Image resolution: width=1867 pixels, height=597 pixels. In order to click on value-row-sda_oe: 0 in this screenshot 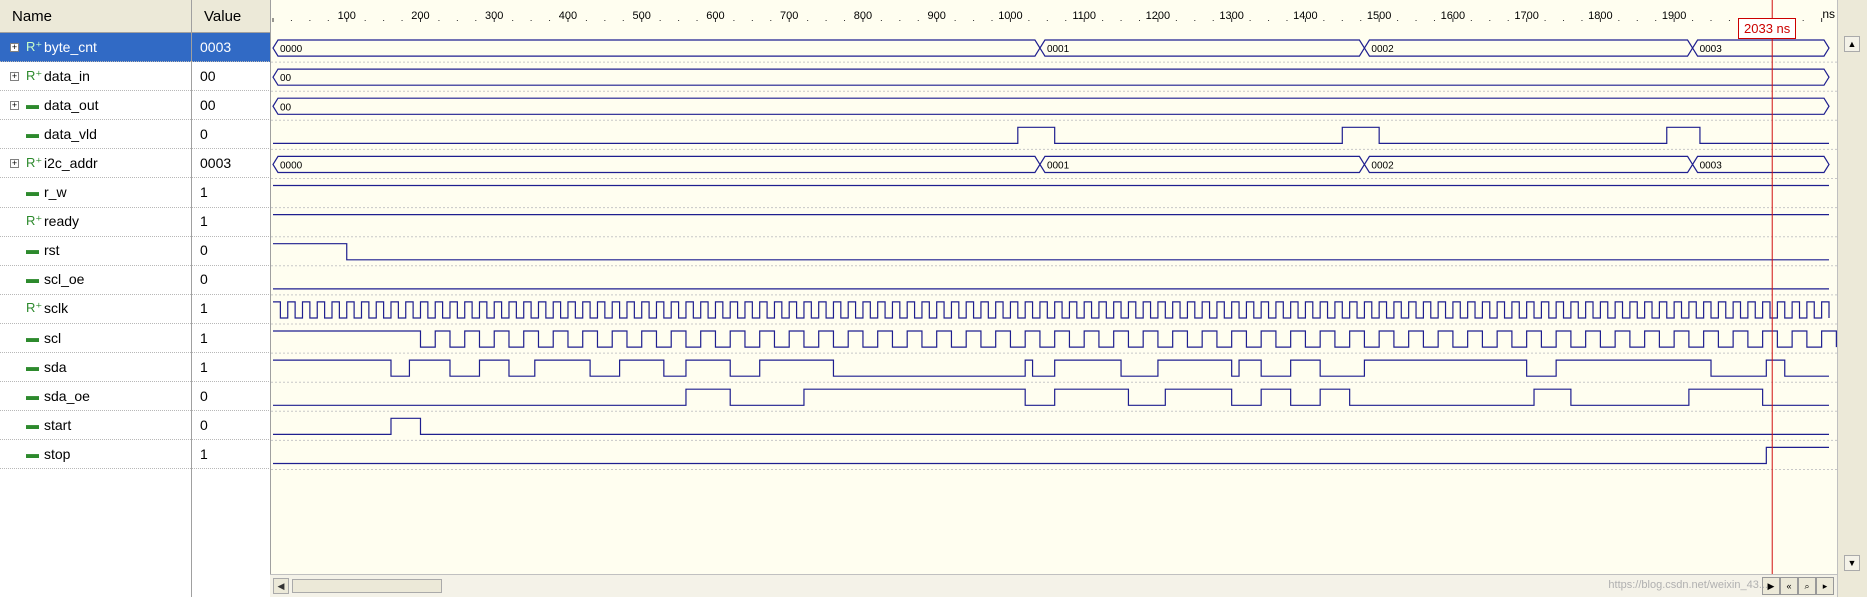, I will do `click(231, 397)`.